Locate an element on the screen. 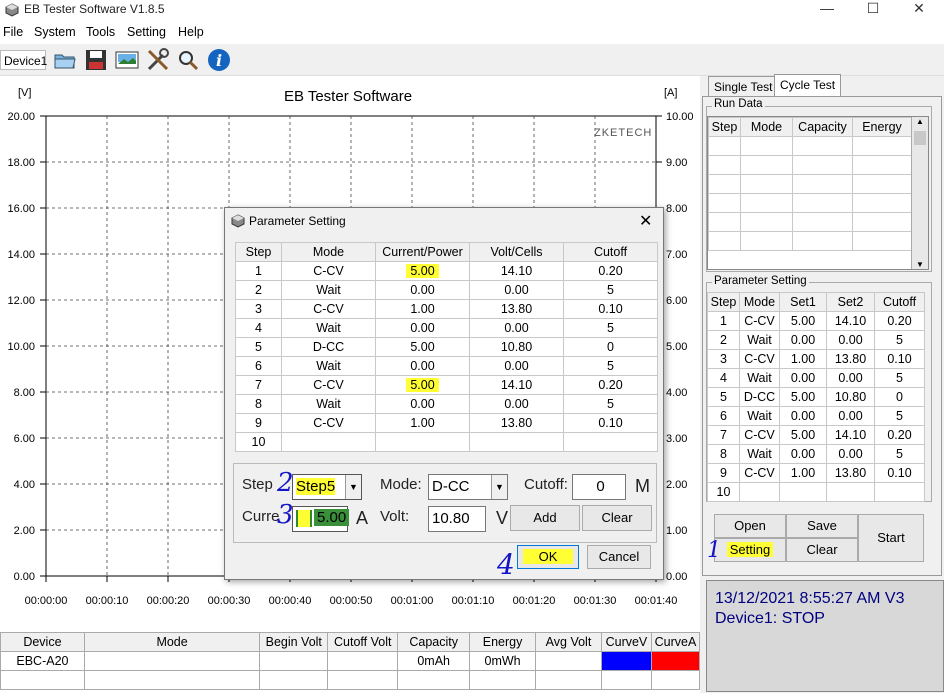  dialog-close-button: ✕ is located at coordinates (645, 221).